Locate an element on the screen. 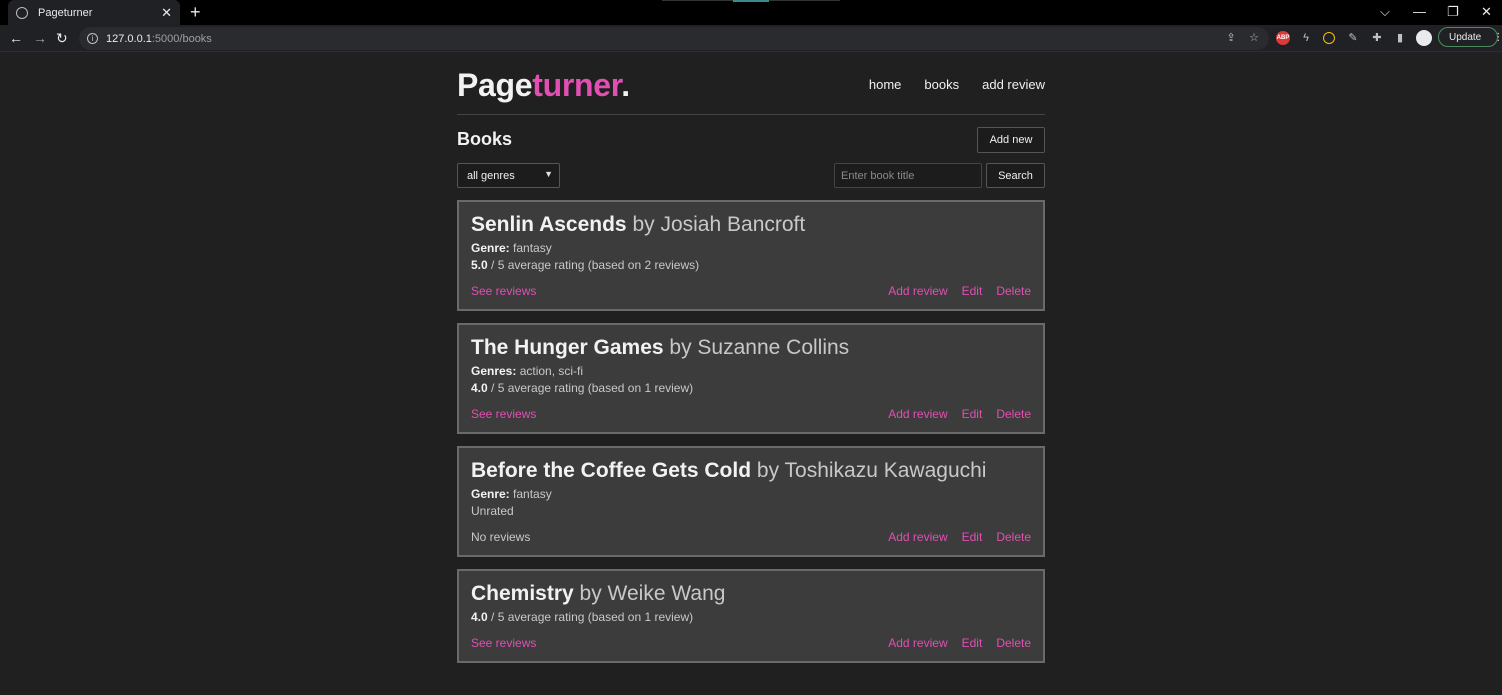 The height and width of the screenshot is (695, 1502). side-panel-icon: ▮ is located at coordinates (1400, 38).